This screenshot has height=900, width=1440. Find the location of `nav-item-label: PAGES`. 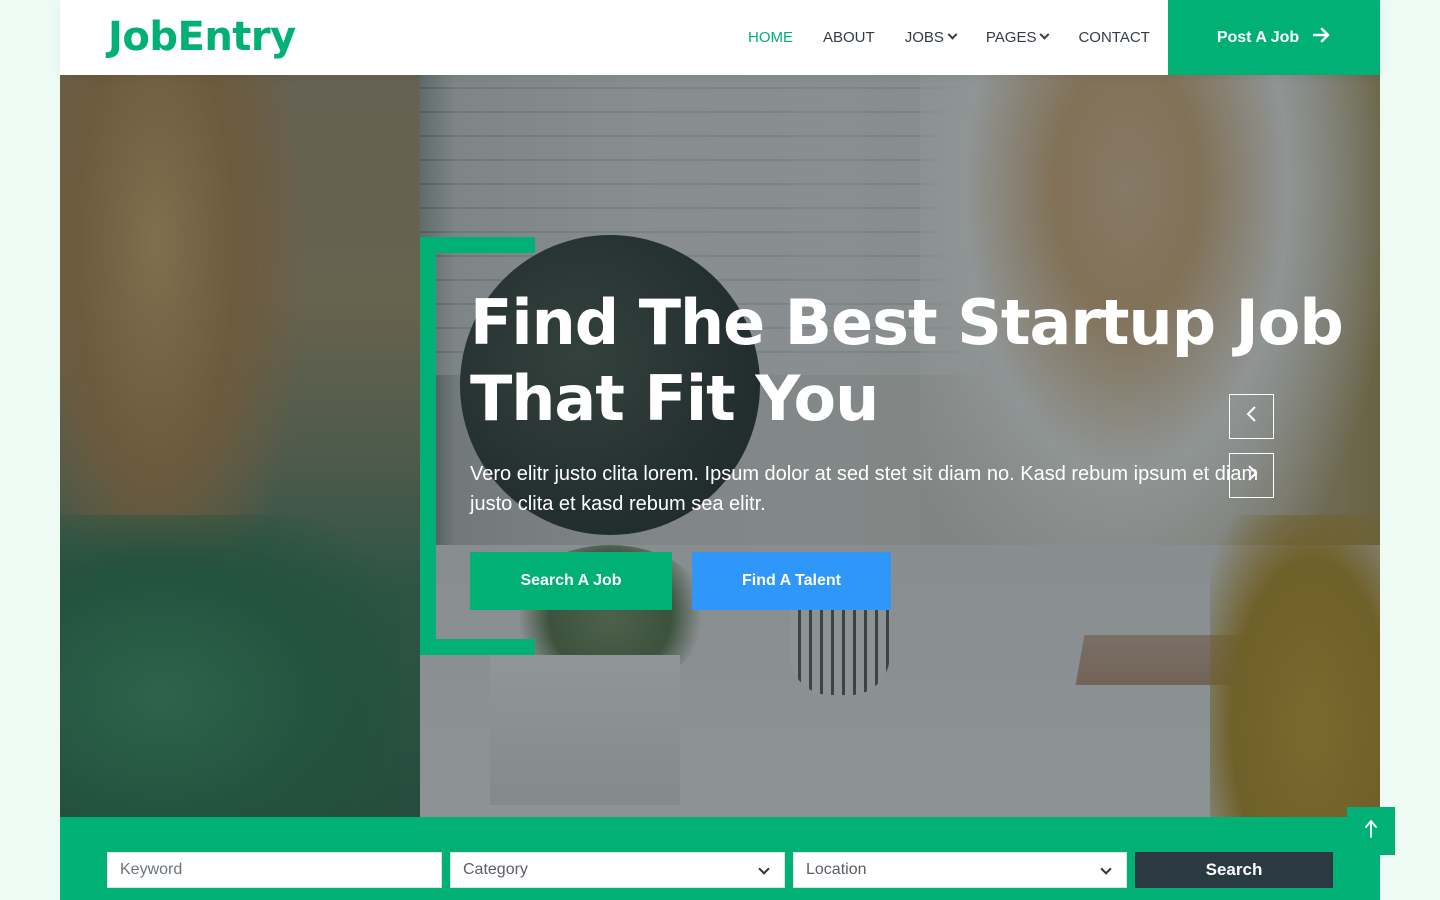

nav-item-label: PAGES is located at coordinates (1011, 37).